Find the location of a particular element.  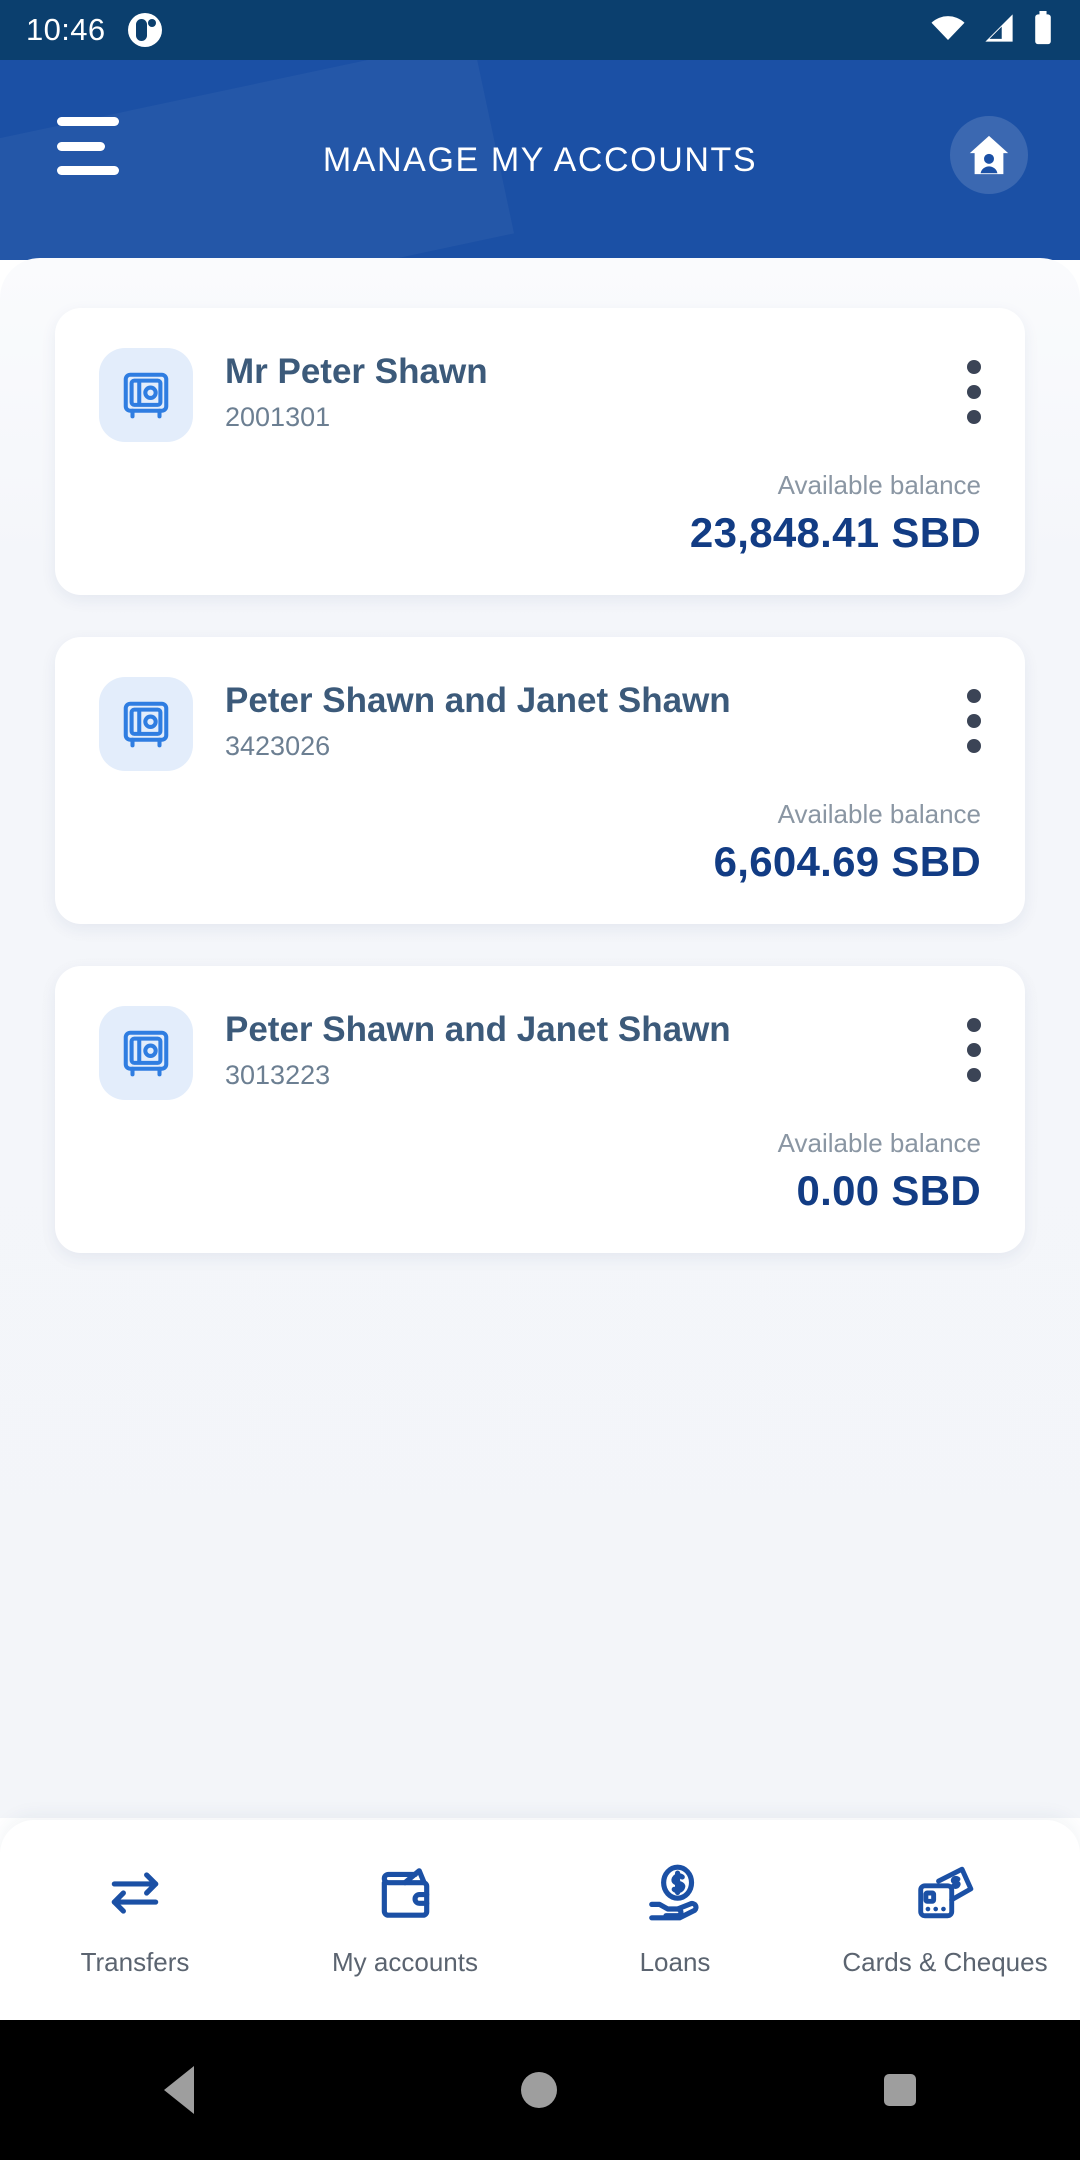

account-number: 3013223 is located at coordinates (278, 1075).